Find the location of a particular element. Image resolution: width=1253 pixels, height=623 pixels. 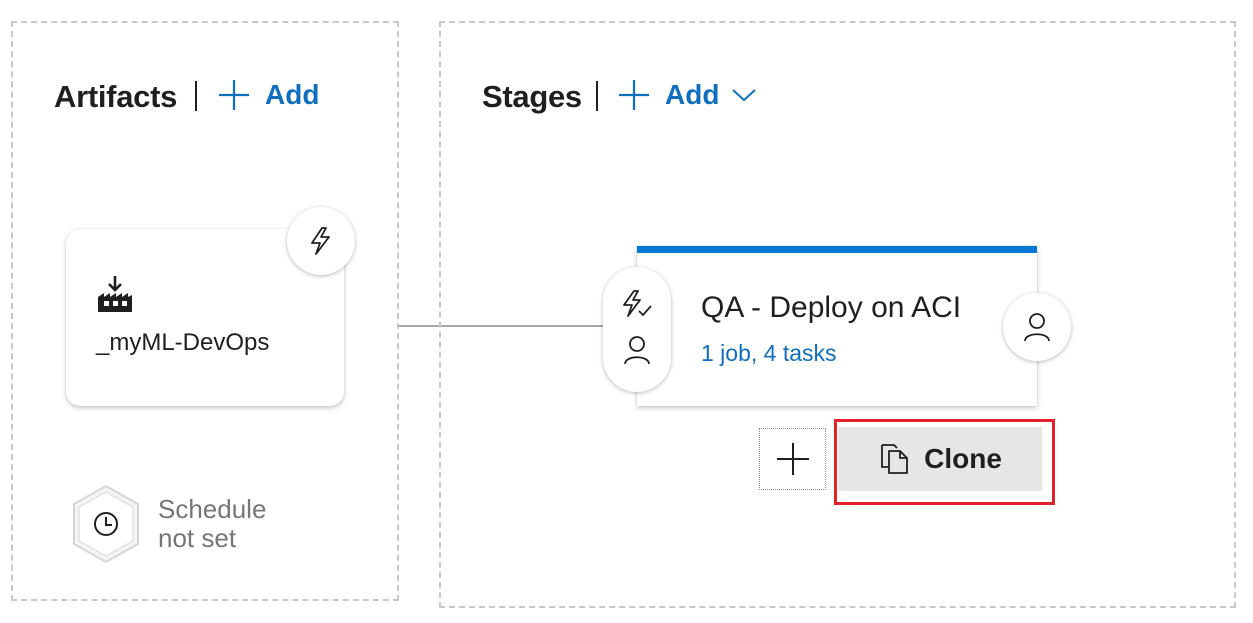

add-stage-label: Add is located at coordinates (692, 94).